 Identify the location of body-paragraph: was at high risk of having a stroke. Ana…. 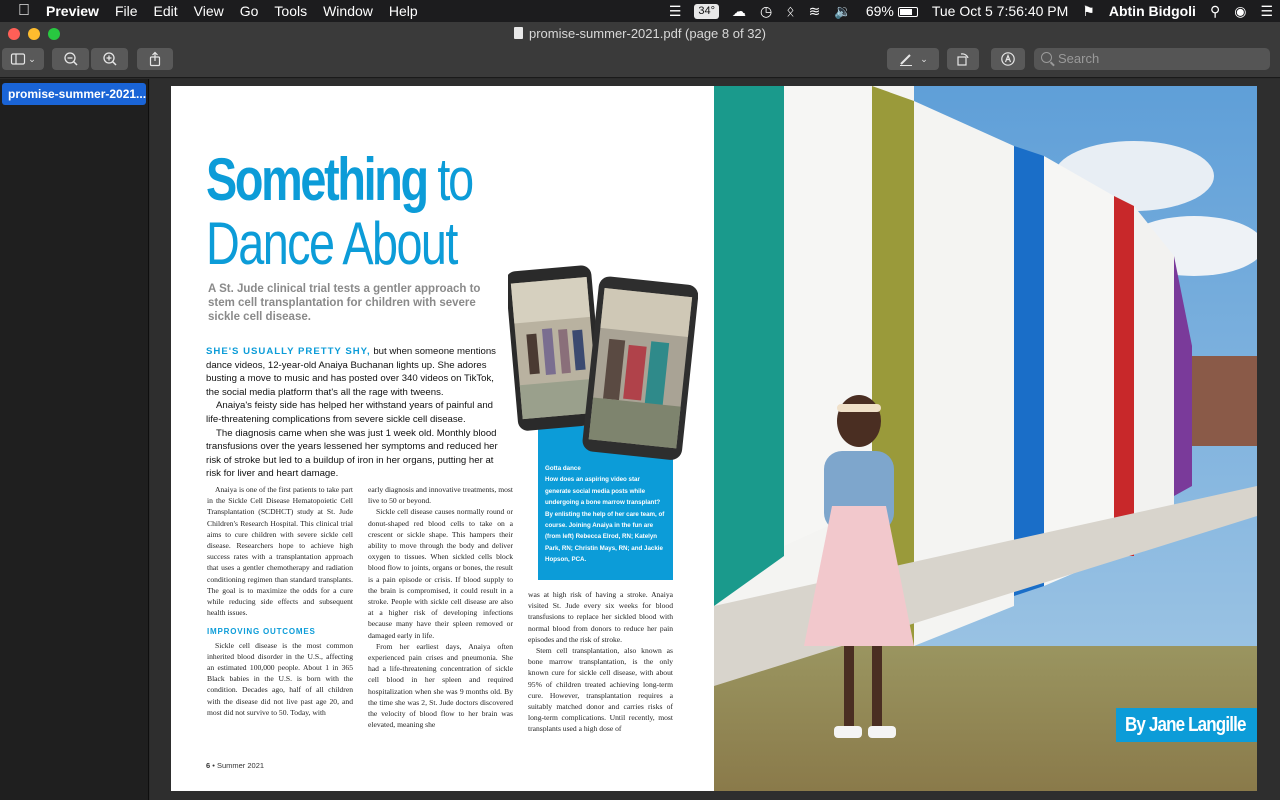
(600, 617).